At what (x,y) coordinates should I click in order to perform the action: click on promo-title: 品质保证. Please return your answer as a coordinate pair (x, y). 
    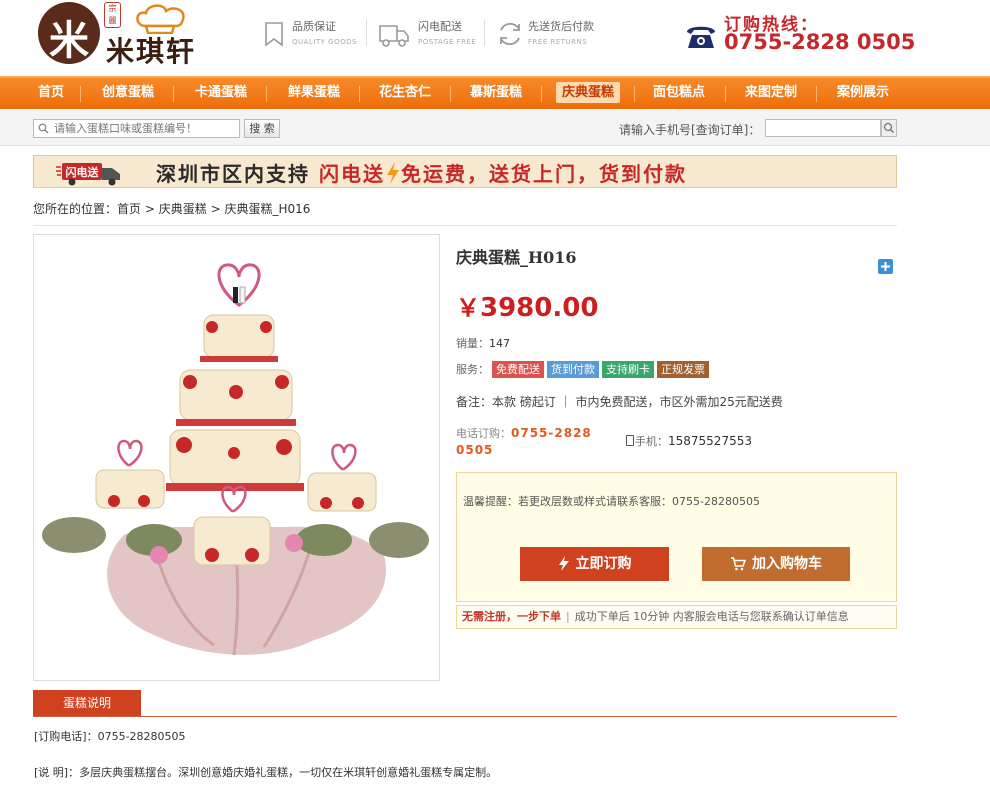
    Looking at the image, I should click on (314, 26).